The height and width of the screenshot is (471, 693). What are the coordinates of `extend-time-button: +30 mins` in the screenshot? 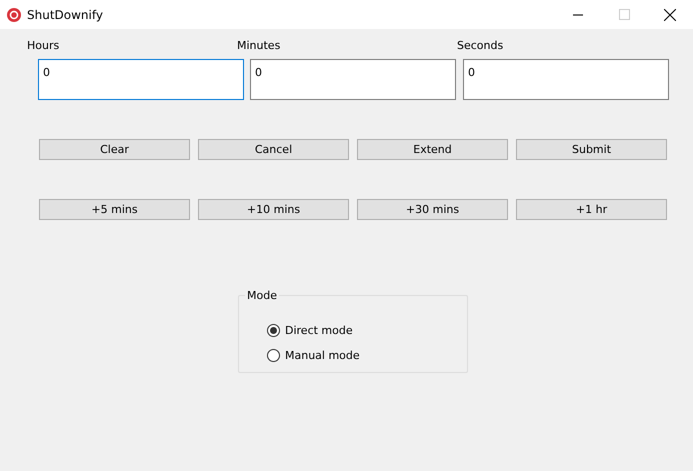 It's located at (432, 209).